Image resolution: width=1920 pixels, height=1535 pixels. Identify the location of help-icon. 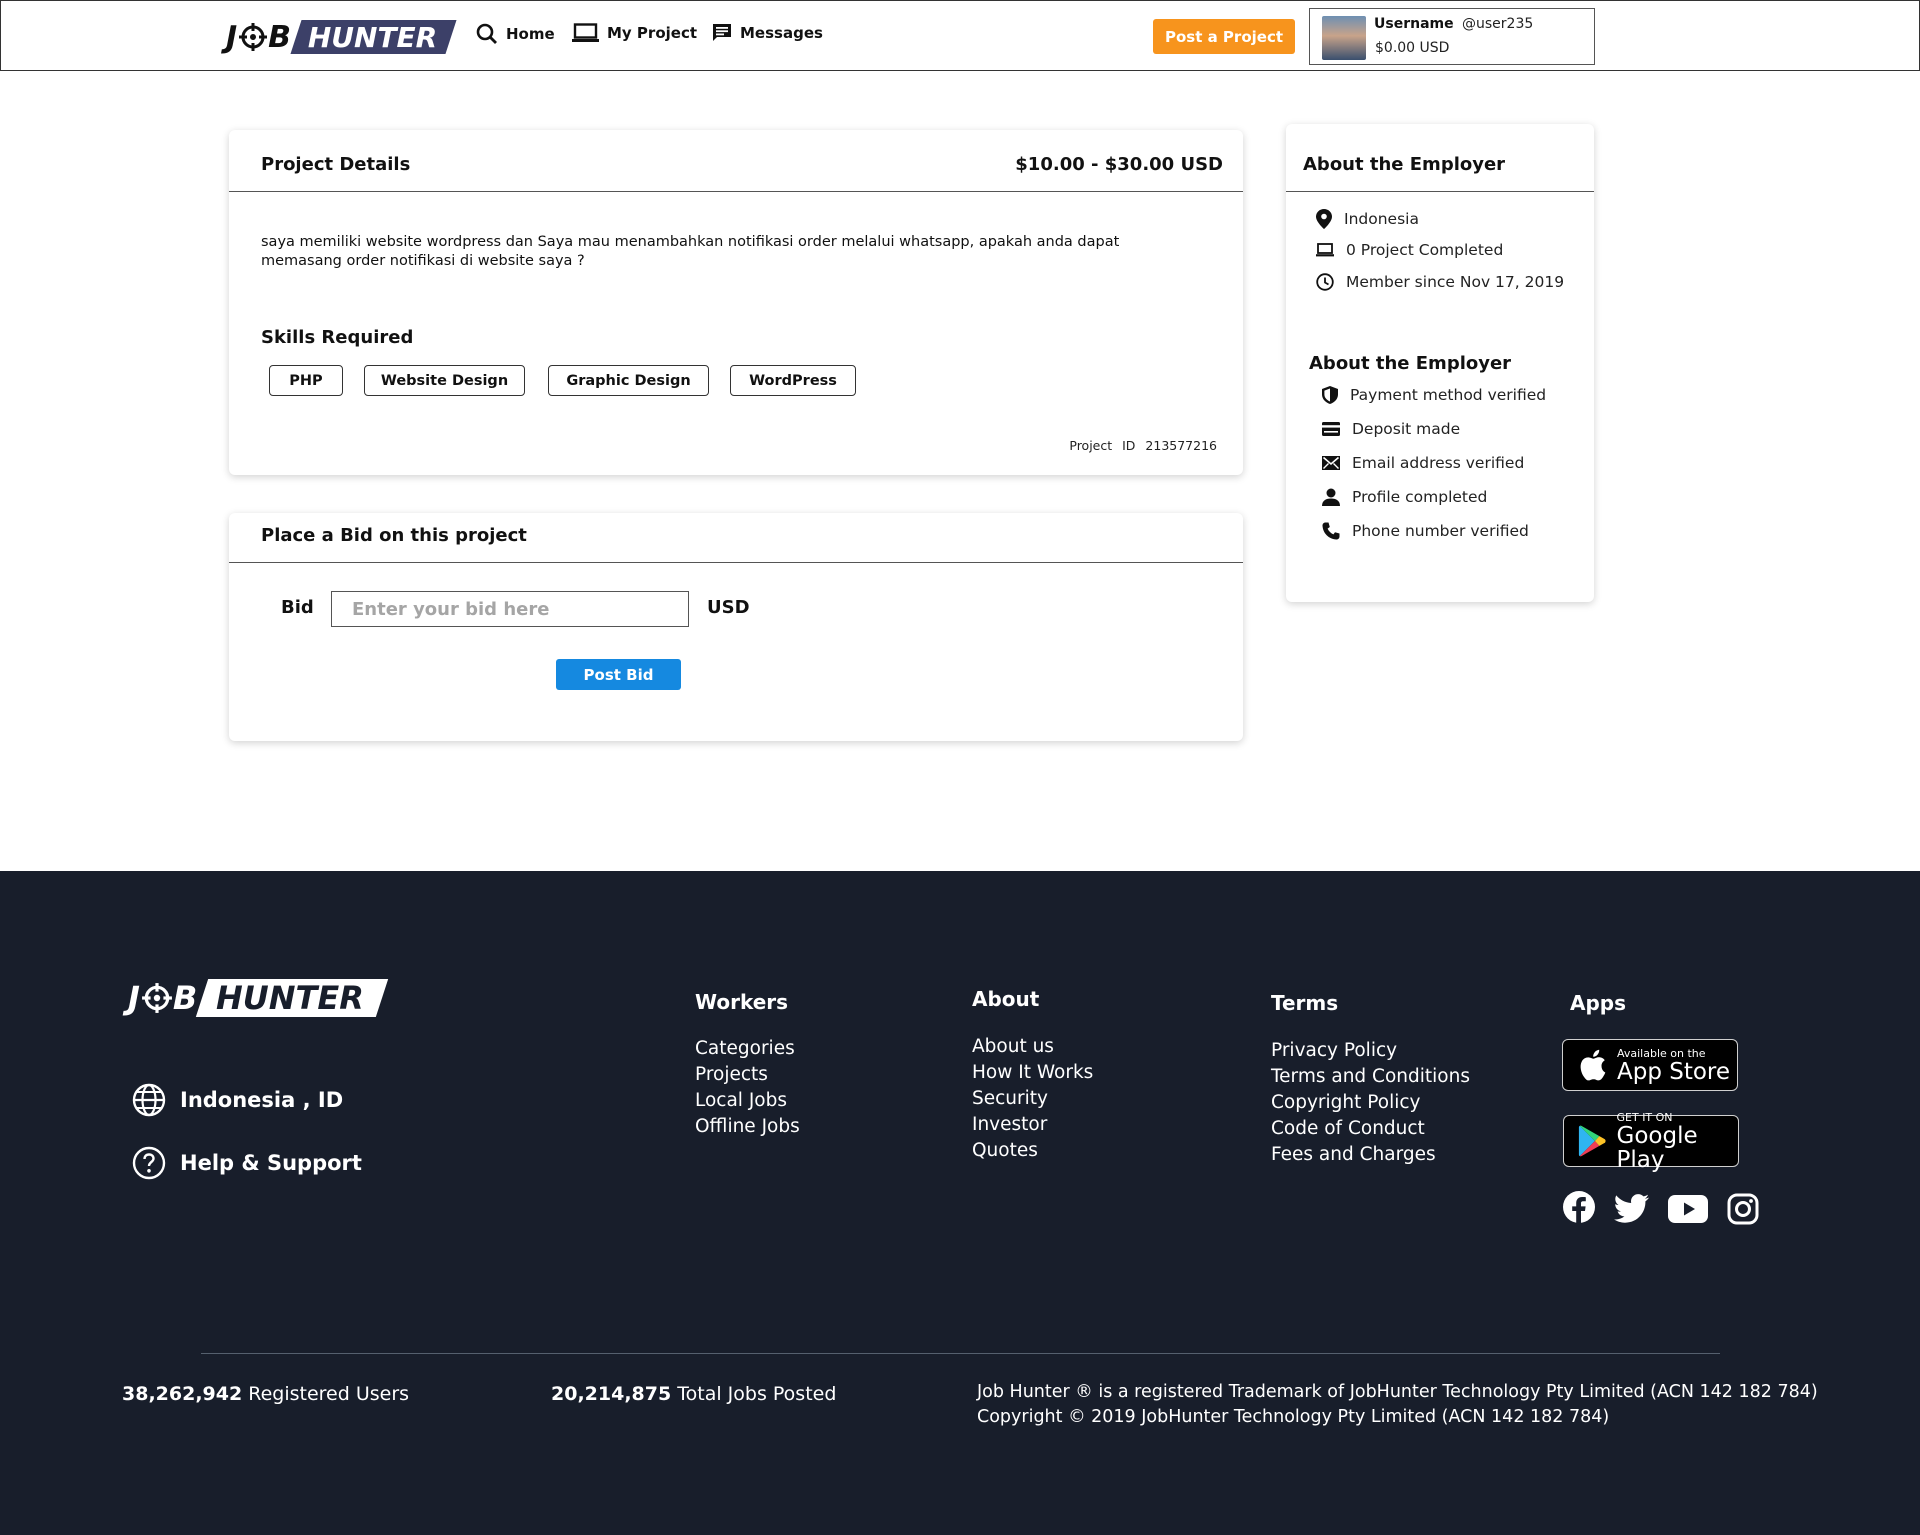
(149, 1163).